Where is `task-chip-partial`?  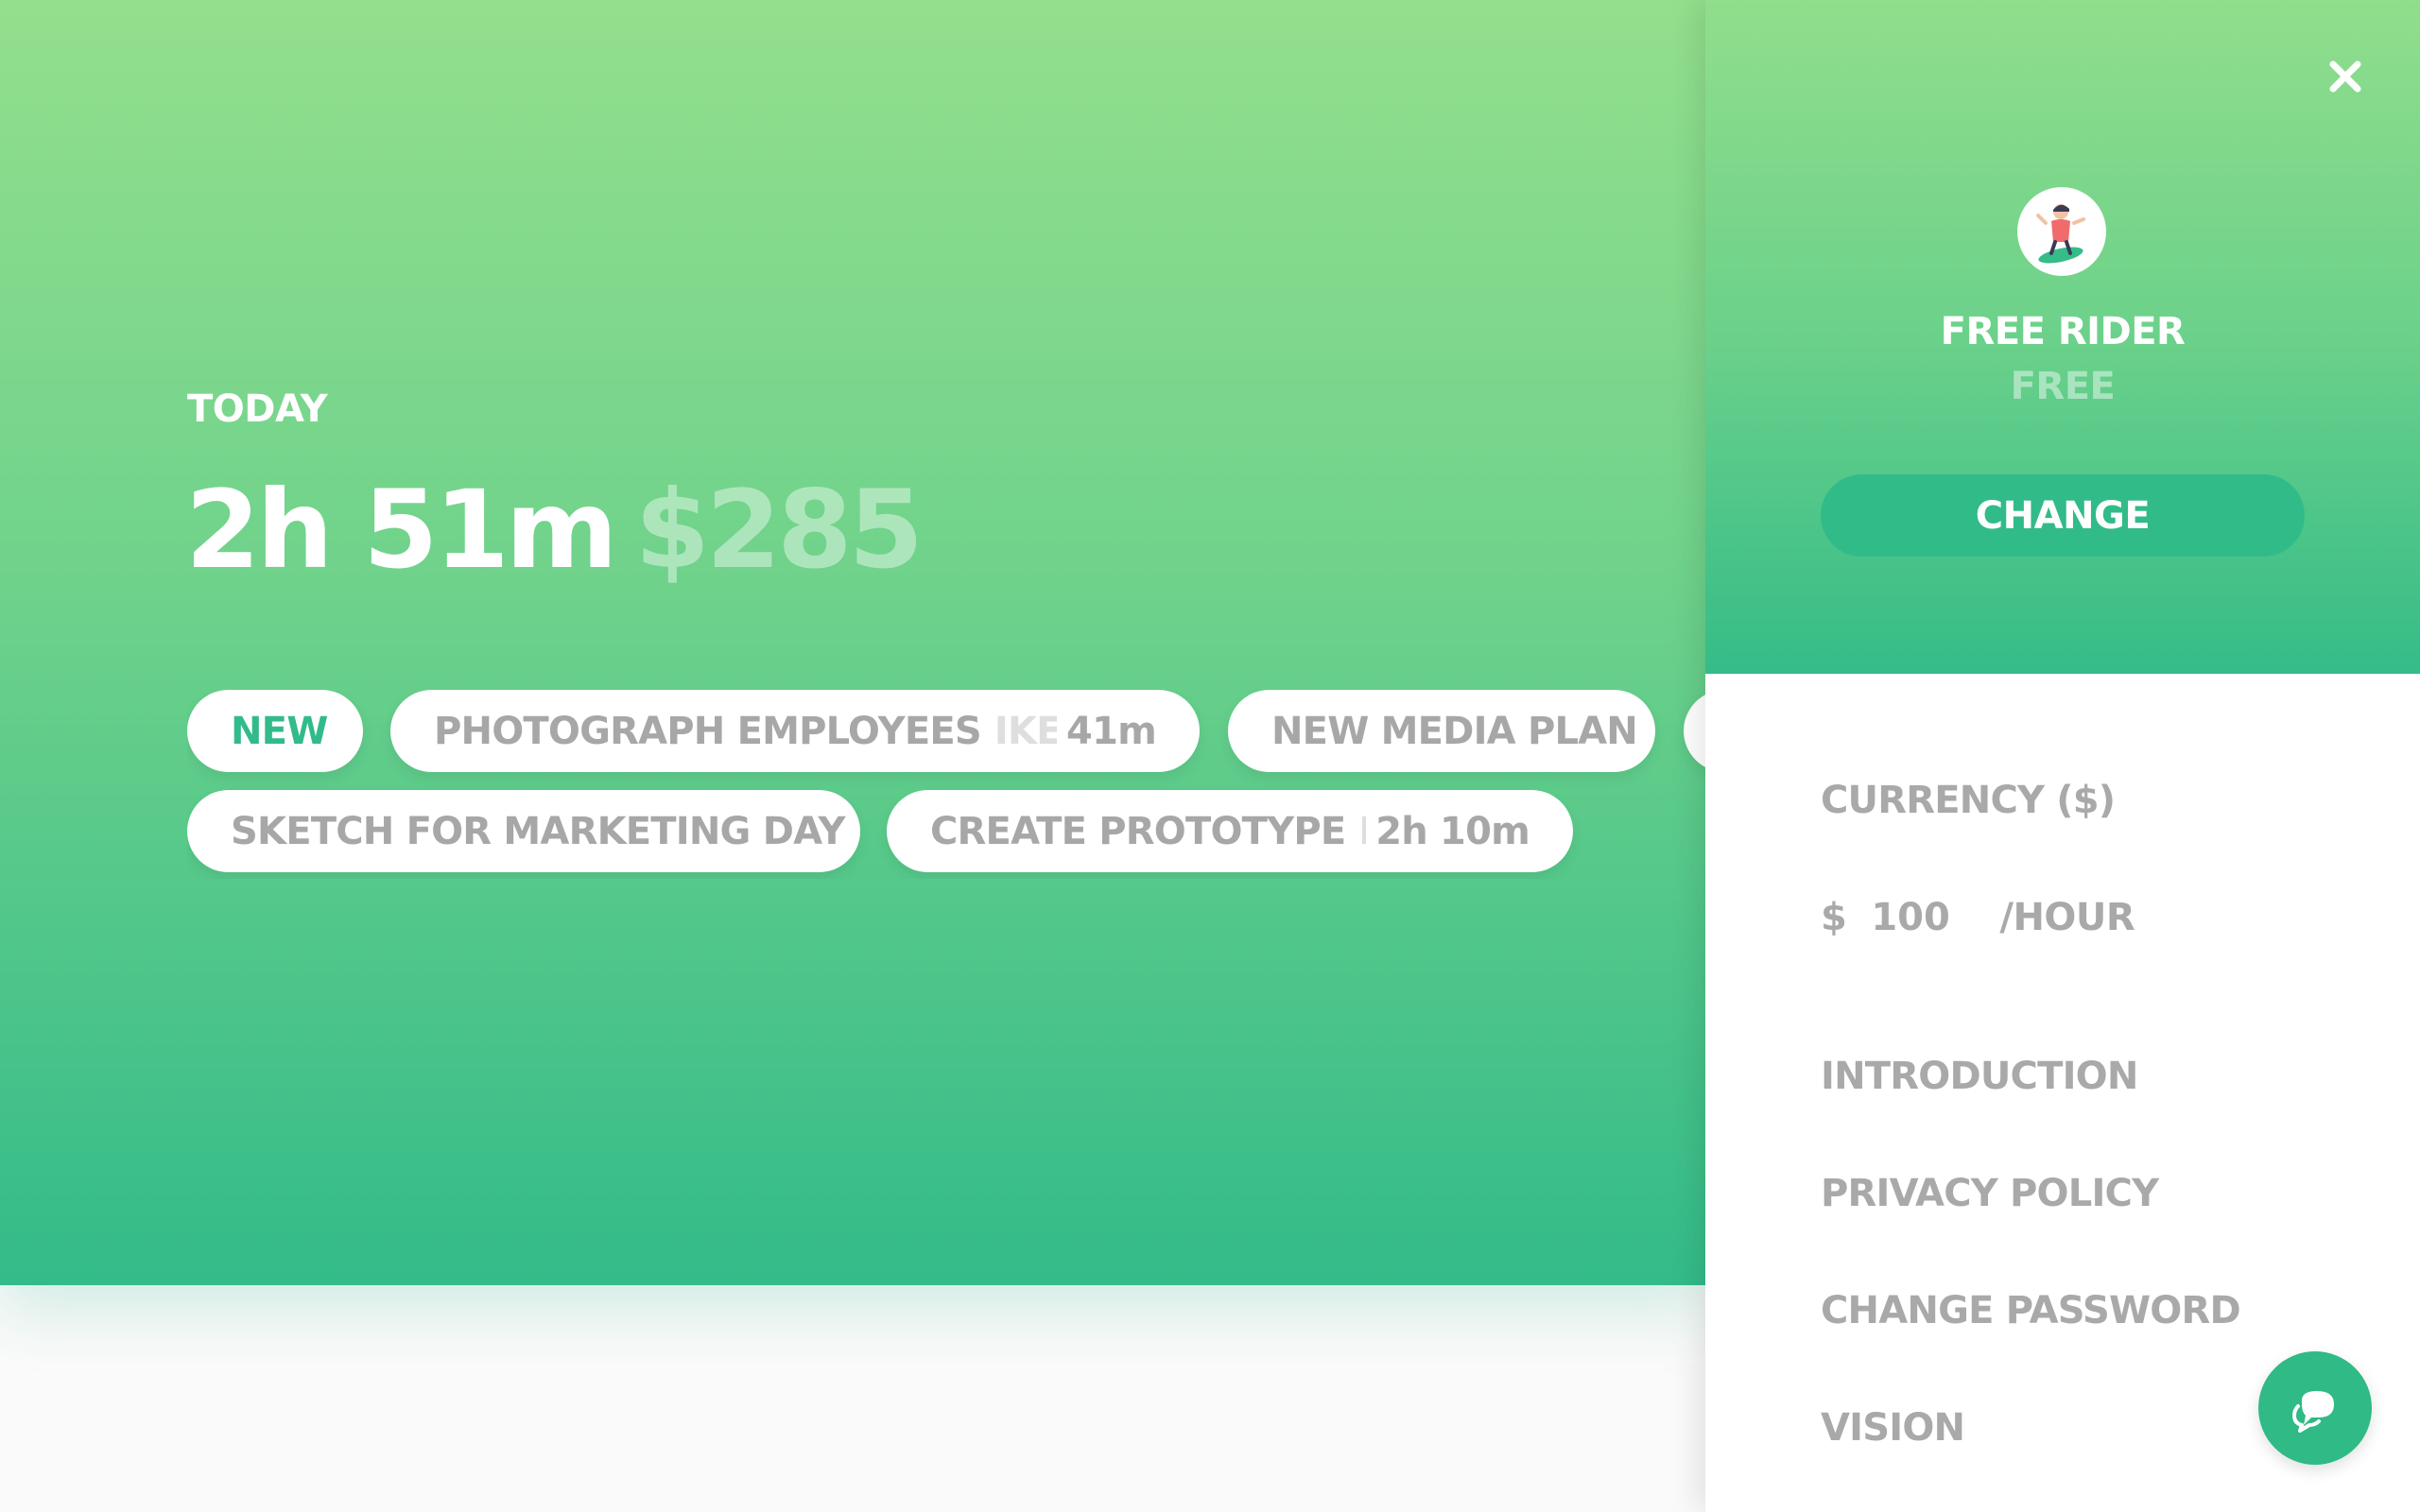
task-chip-partial is located at coordinates (1695, 731).